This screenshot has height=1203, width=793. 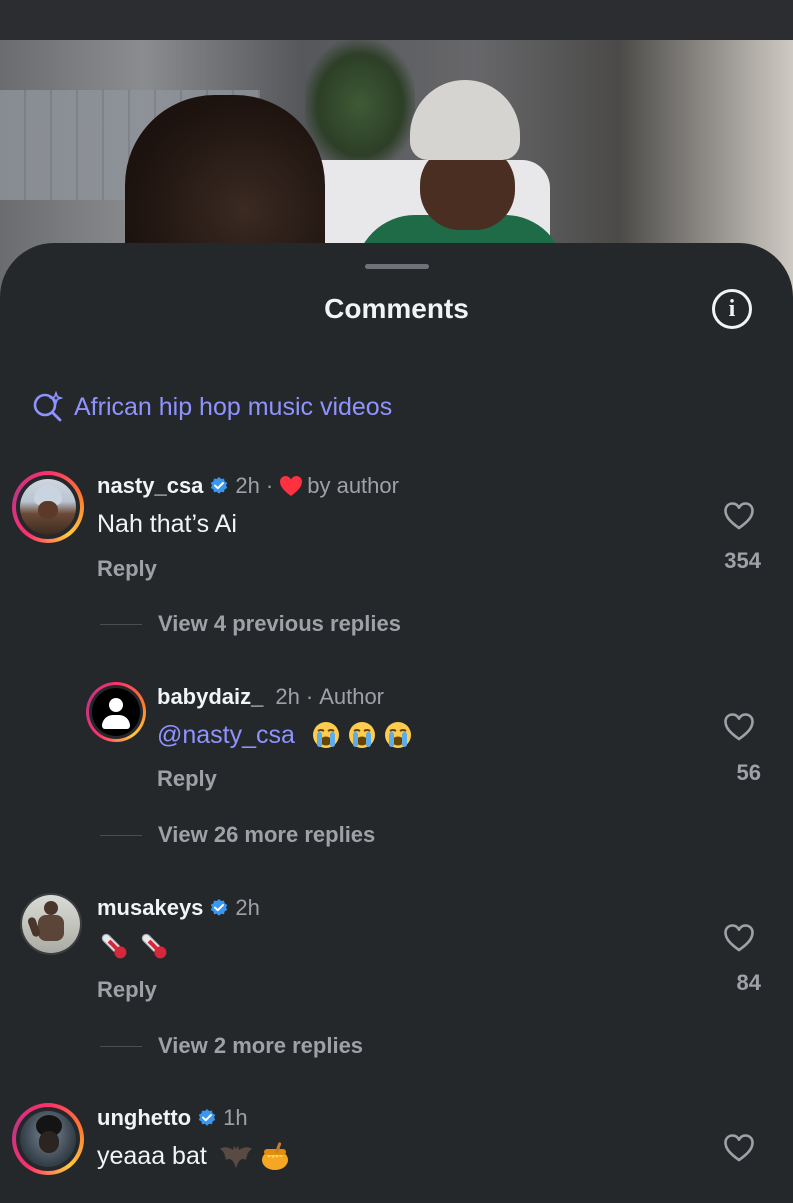 What do you see at coordinates (48, 406) in the screenshot?
I see `sparkle-search-icon` at bounding box center [48, 406].